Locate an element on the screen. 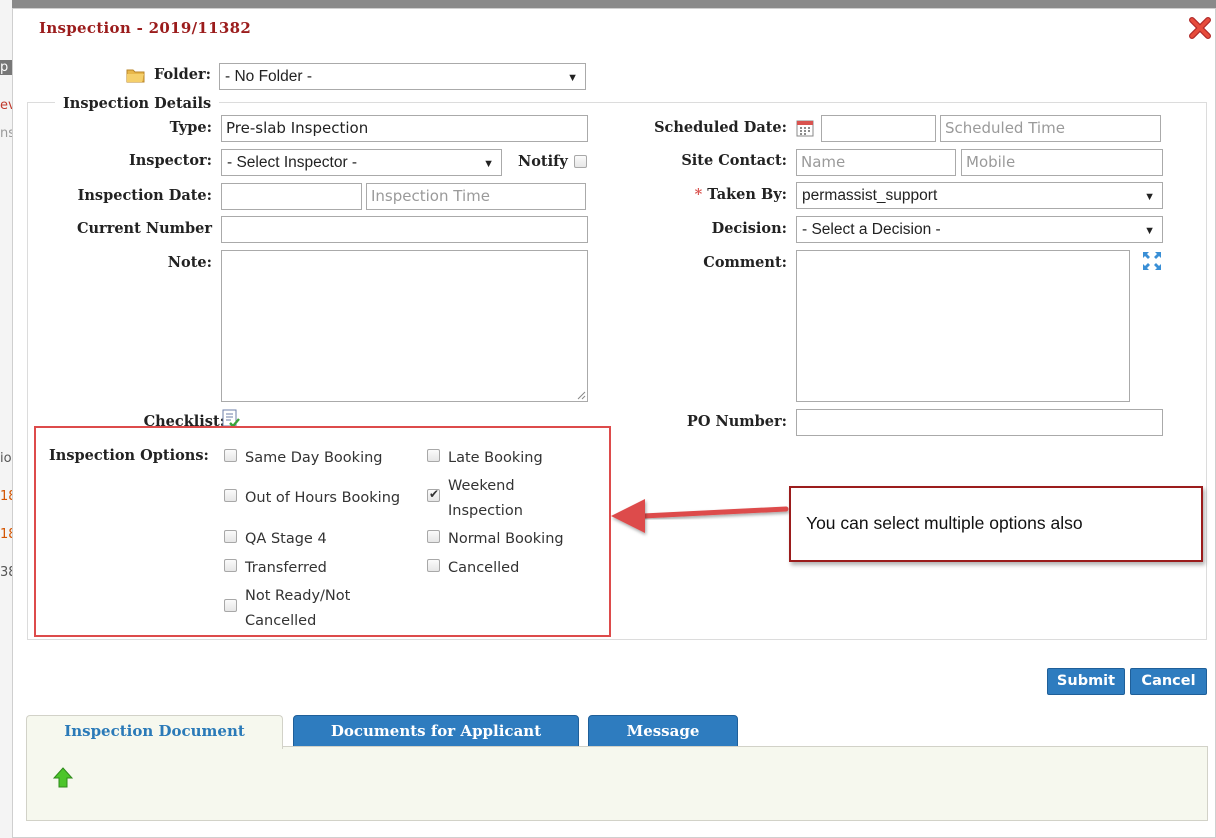 Image resolution: width=1216 pixels, height=838 pixels. option-label-late-booking: Late Booking is located at coordinates (495, 458).